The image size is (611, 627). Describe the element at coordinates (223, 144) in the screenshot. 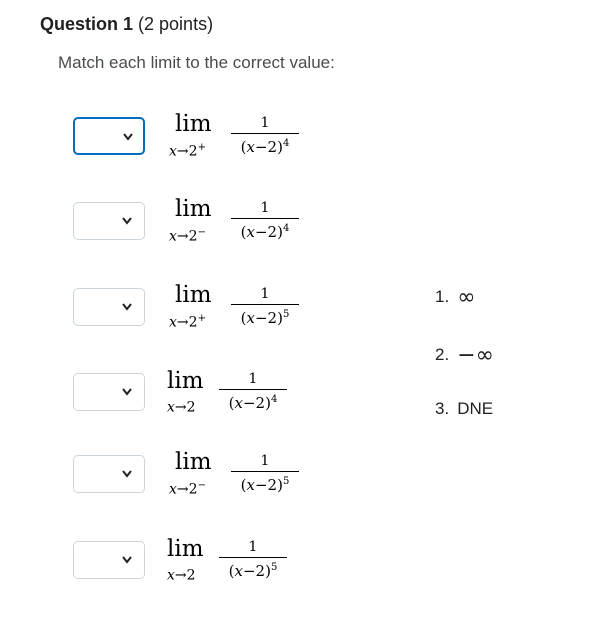

I see `match-row: lim x→2+ 1 (x−2)4` at that location.